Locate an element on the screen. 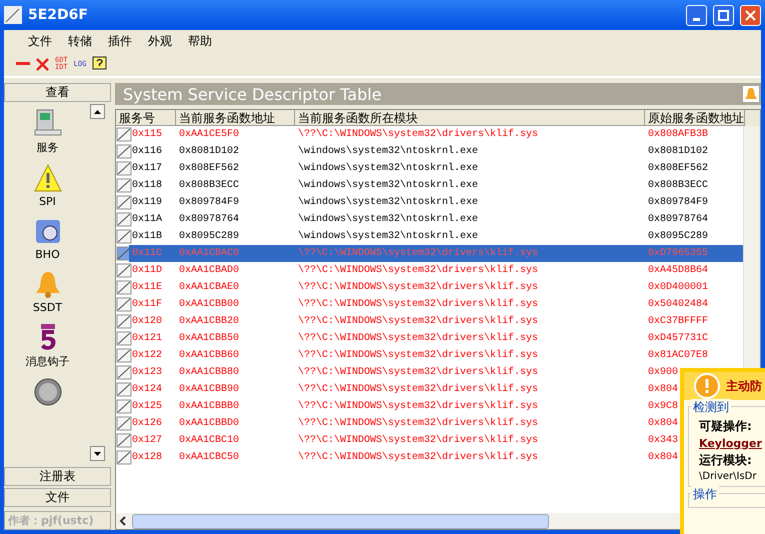 This screenshot has height=534, width=765. table-cell: 0xAA1CBAC0 is located at coordinates (235, 253).